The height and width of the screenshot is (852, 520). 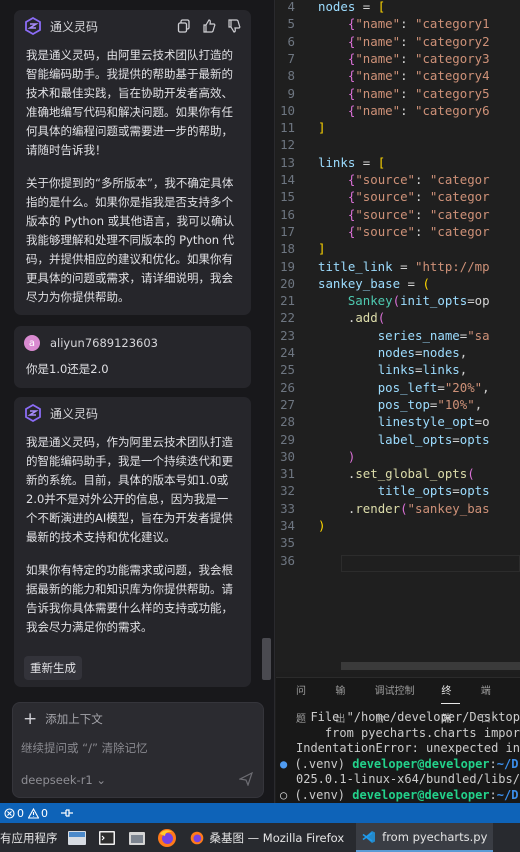 I want to click on panel-tab: 输出, so click(x=344, y=701).